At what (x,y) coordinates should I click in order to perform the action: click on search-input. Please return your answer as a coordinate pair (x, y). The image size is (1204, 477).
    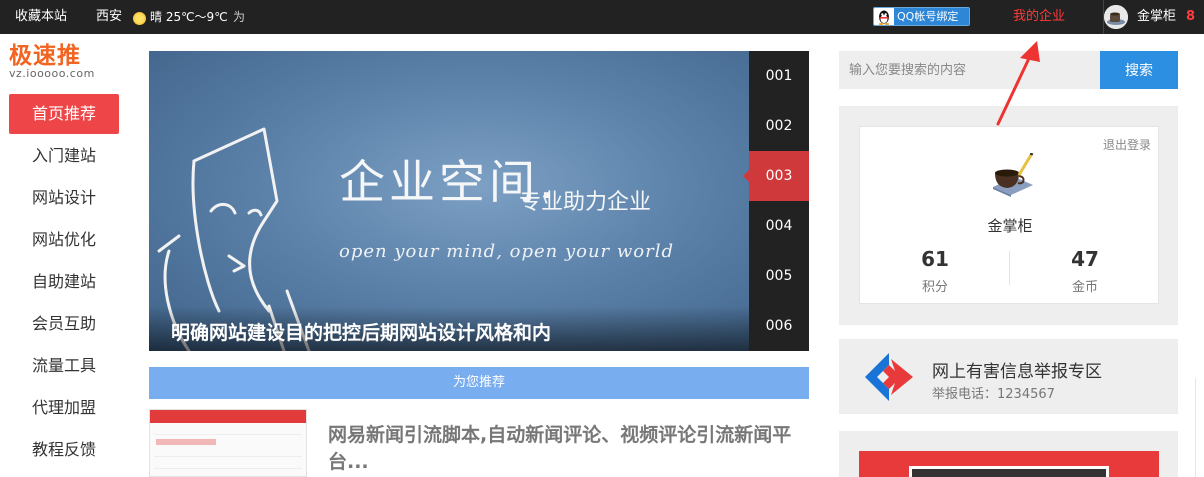
    Looking at the image, I should click on (969, 70).